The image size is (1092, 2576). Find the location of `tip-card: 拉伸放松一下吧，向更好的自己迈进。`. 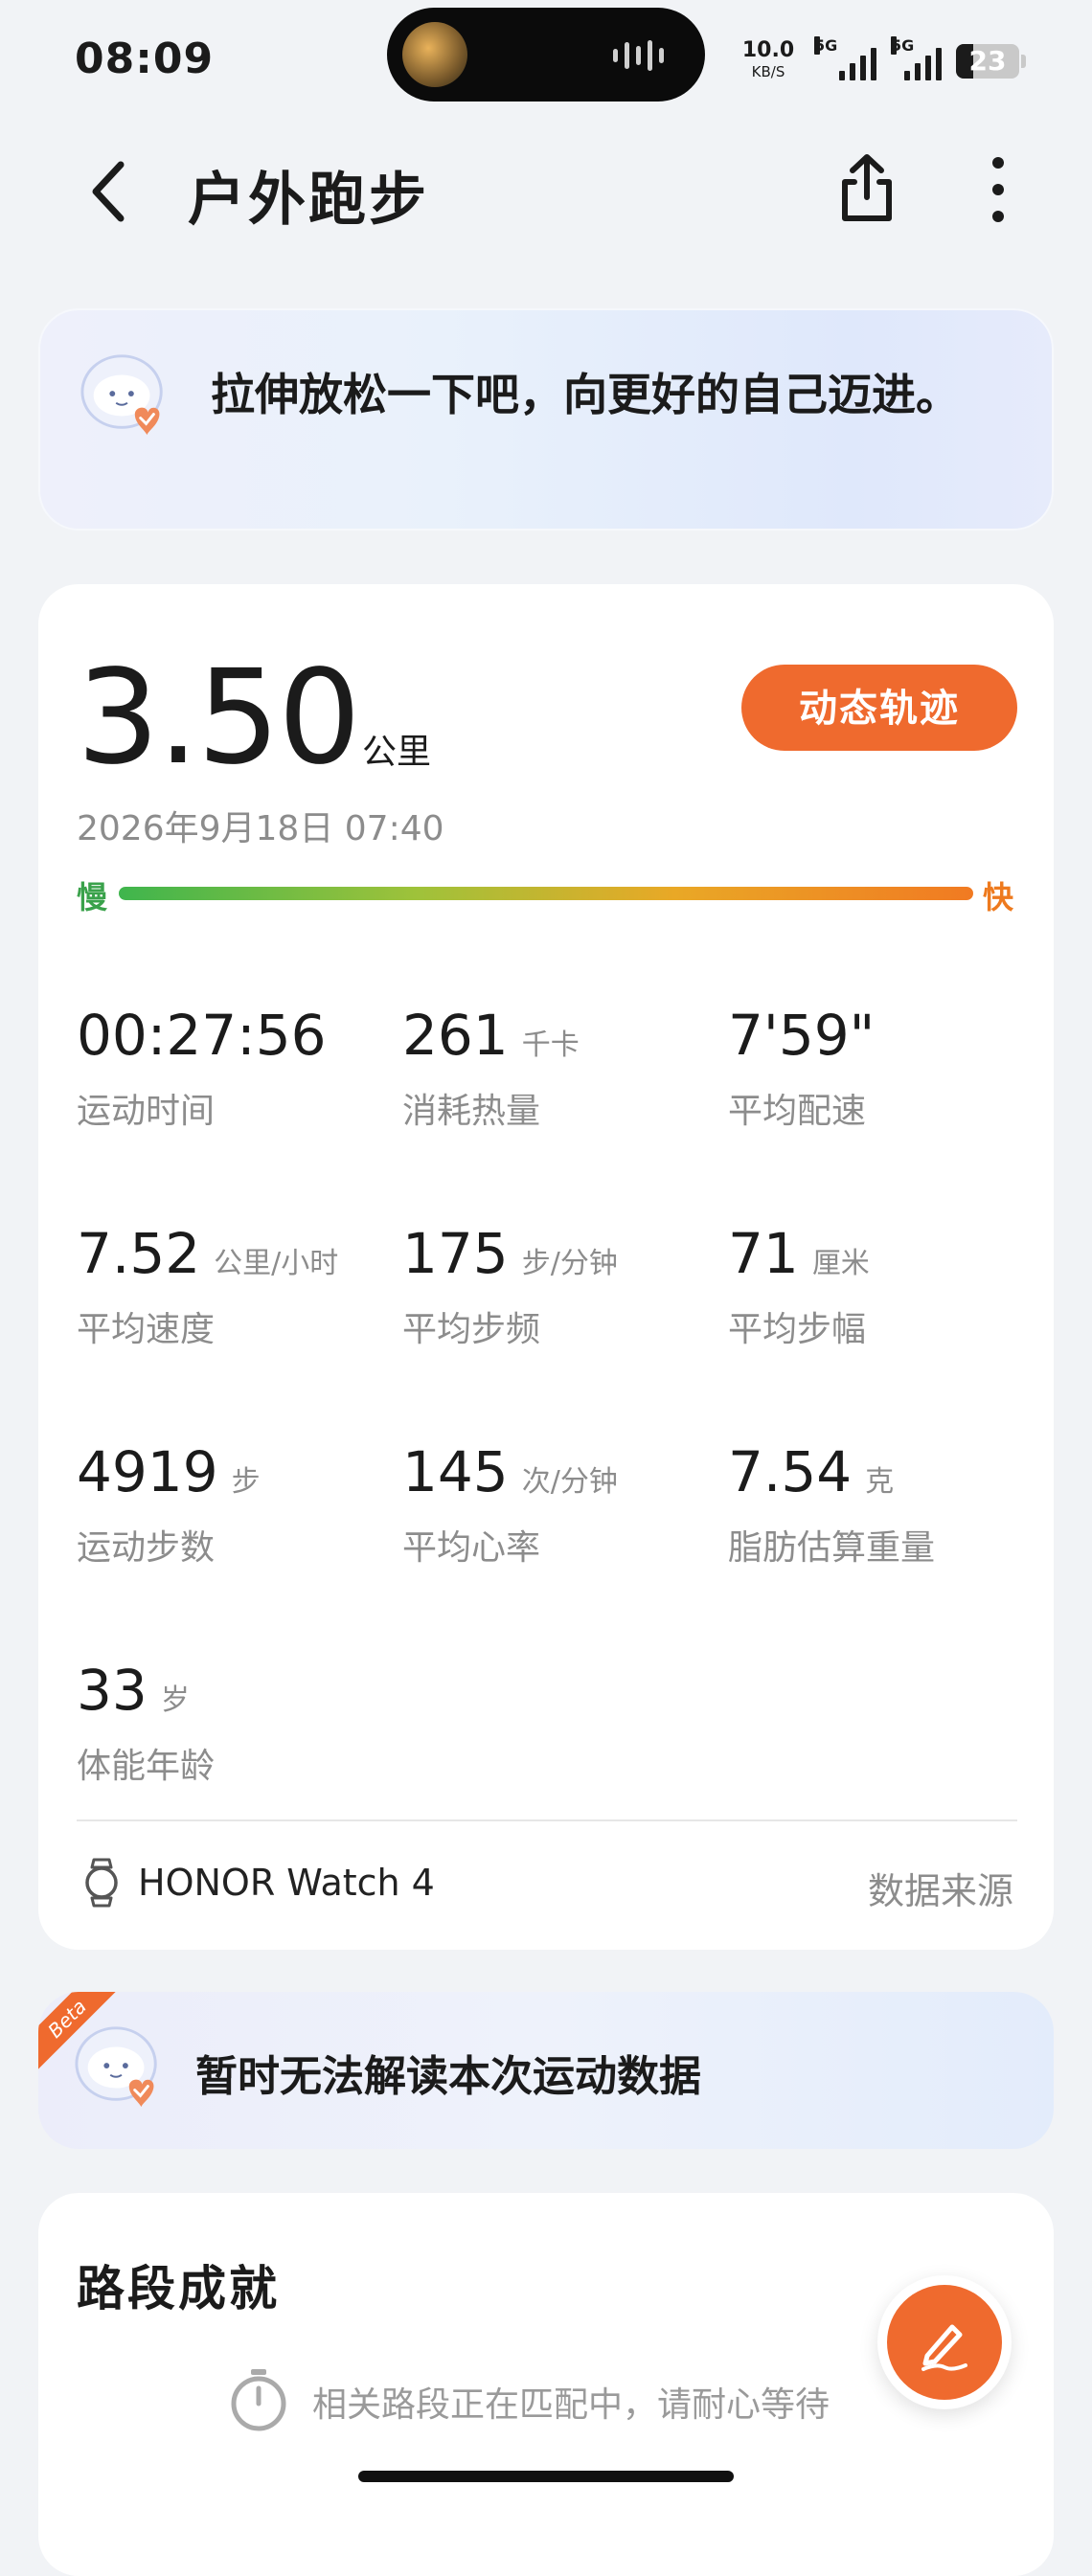

tip-card: 拉伸放松一下吧，向更好的自己迈进。 is located at coordinates (546, 419).